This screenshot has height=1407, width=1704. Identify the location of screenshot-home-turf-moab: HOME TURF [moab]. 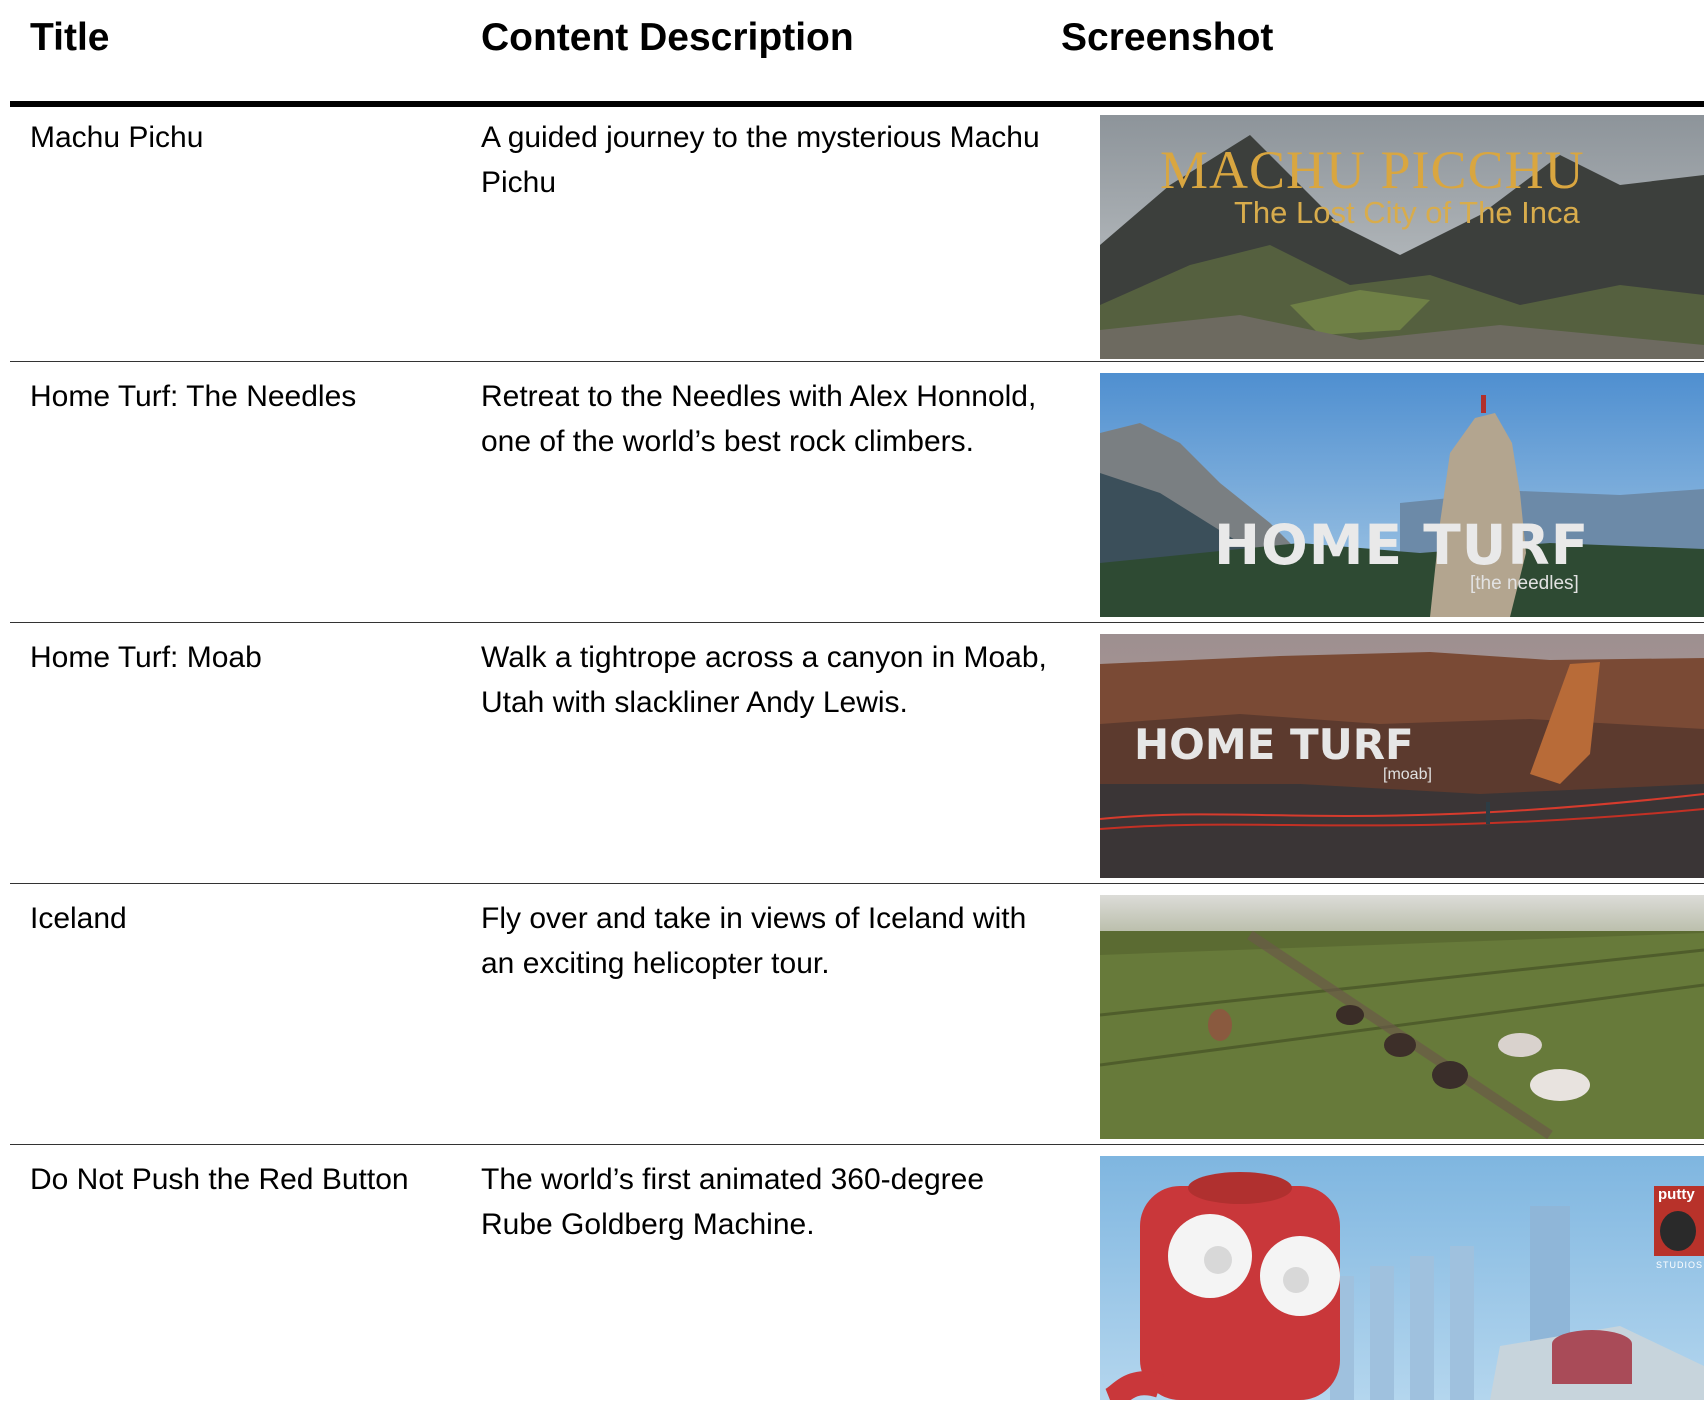
(1402, 756).